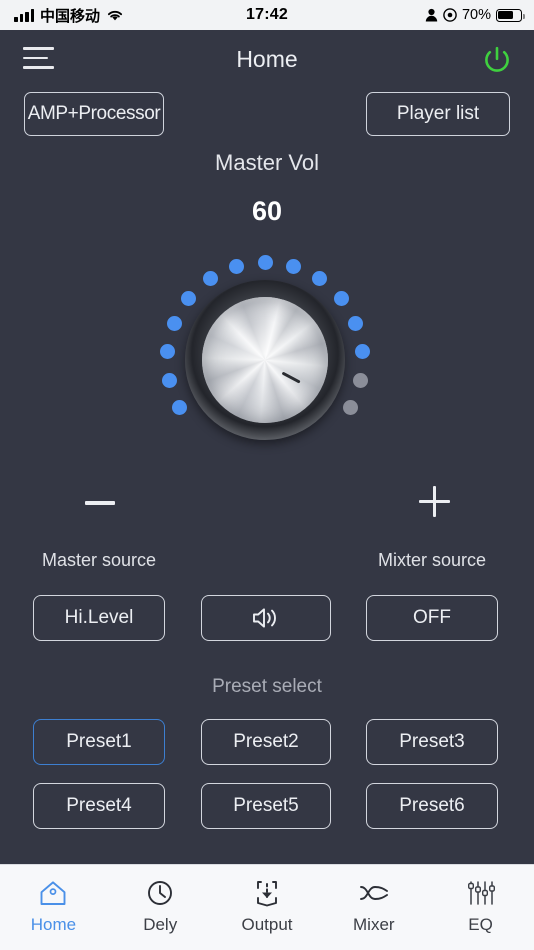 The width and height of the screenshot is (534, 950). I want to click on location-icon, so click(450, 15).